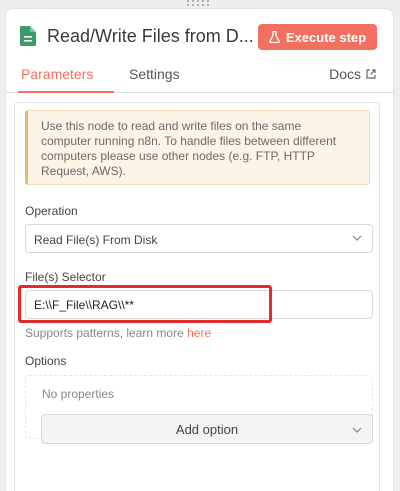 The width and height of the screenshot is (400, 491). What do you see at coordinates (199, 78) in the screenshot?
I see `tab-bar: Parameters Settings Docs` at bounding box center [199, 78].